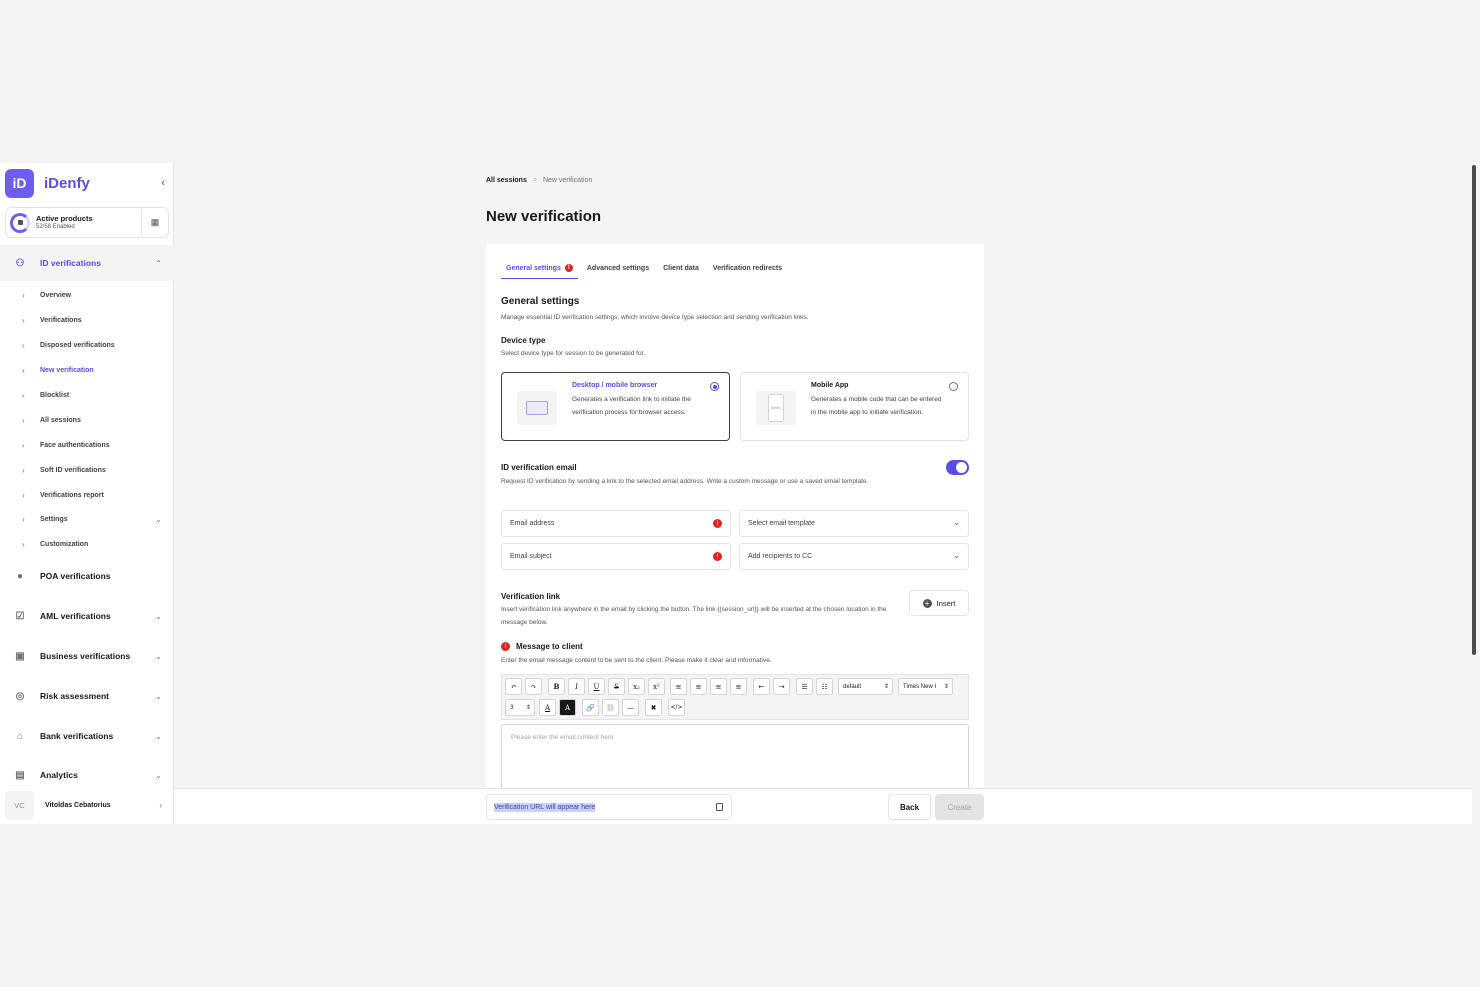 This screenshot has width=1480, height=987. What do you see at coordinates (854, 556) in the screenshot?
I see `cc-recipients-select: Add recipients to CC ⌄` at bounding box center [854, 556].